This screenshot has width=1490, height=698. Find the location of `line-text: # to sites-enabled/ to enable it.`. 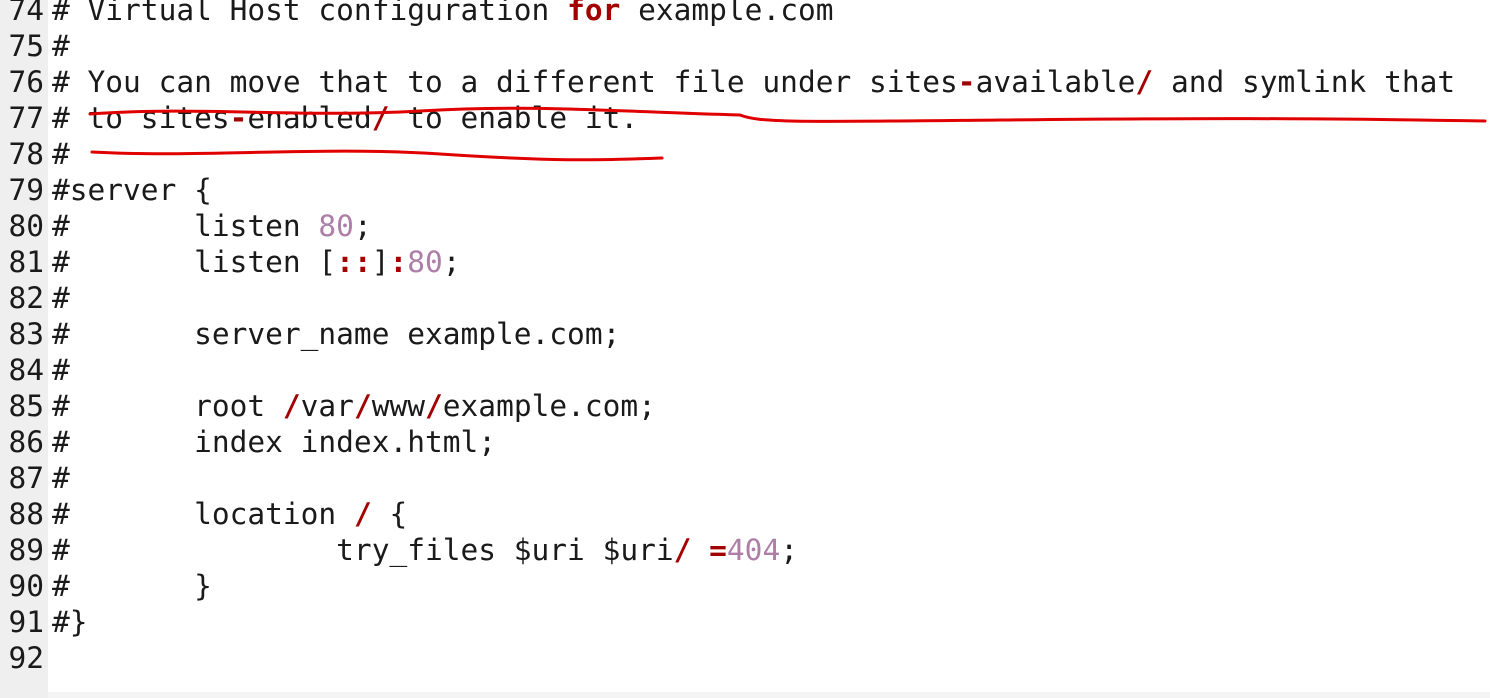

line-text: # to sites-enabled/ to enable it. is located at coordinates (345, 118).